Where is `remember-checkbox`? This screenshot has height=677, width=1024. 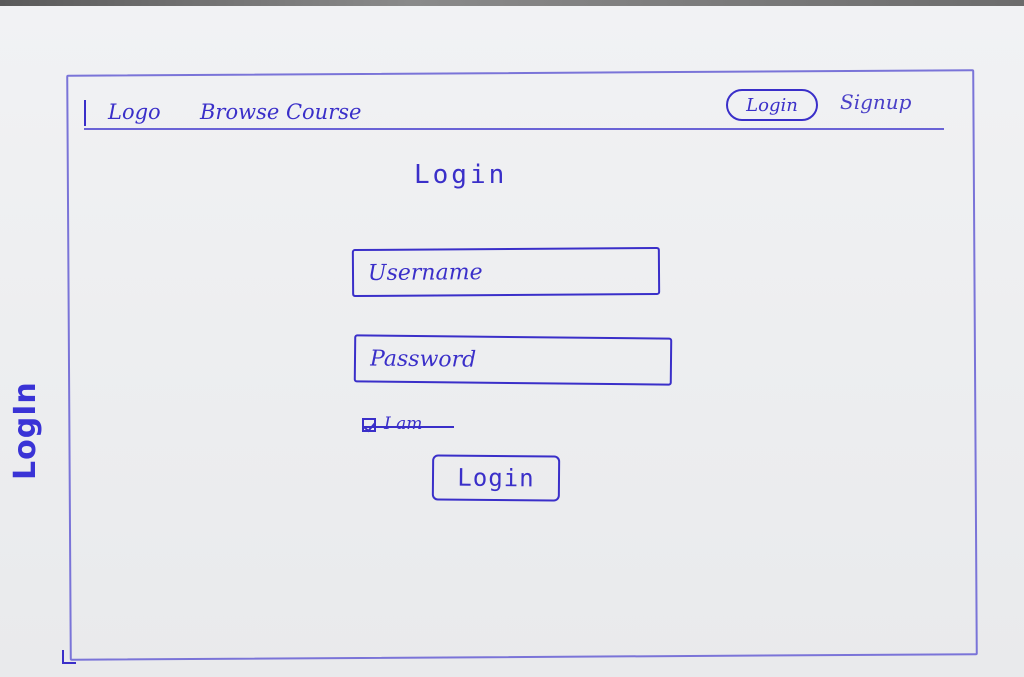
remember-checkbox is located at coordinates (369, 425).